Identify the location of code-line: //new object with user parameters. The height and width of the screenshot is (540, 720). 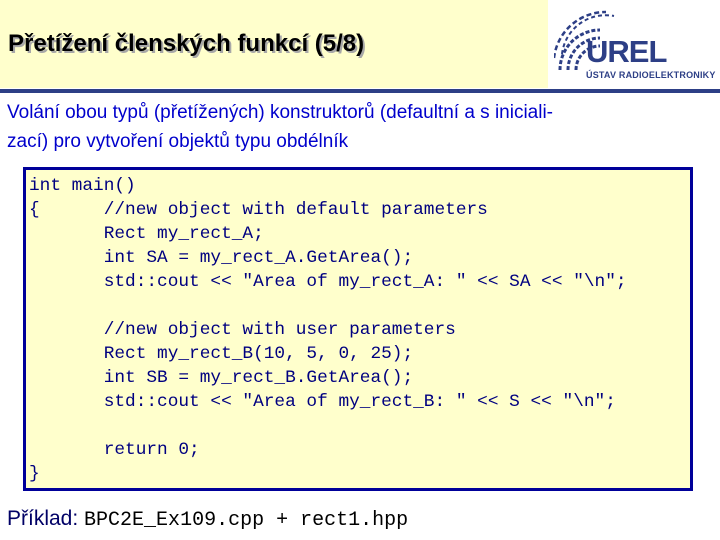
(242, 330).